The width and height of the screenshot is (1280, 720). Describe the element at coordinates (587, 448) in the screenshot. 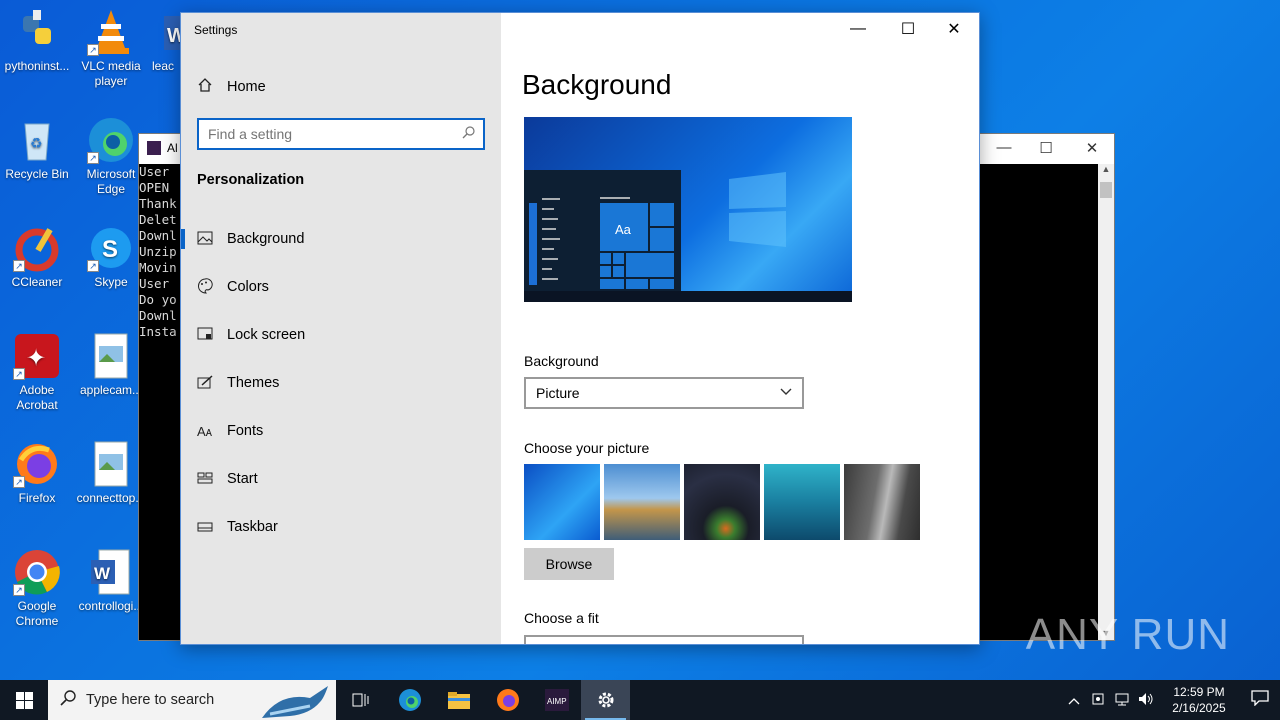

I see `choose-picture-label: Choose your picture` at that location.